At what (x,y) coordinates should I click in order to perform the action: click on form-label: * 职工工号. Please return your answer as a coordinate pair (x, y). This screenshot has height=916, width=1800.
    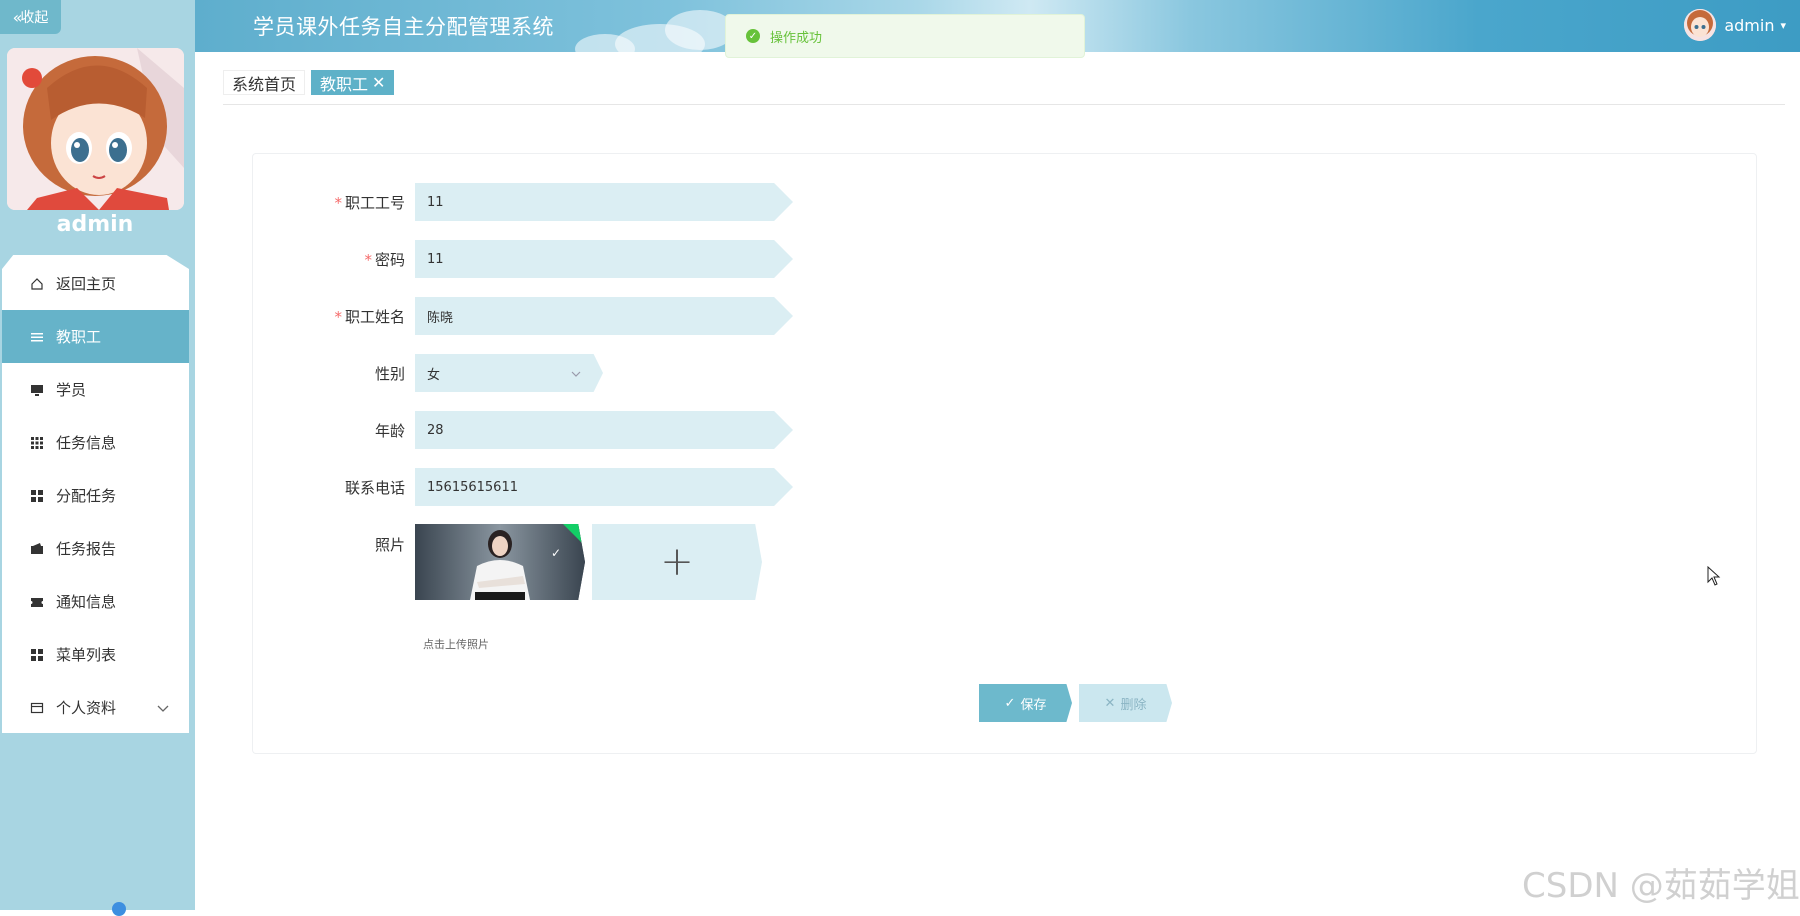
    Looking at the image, I should click on (369, 202).